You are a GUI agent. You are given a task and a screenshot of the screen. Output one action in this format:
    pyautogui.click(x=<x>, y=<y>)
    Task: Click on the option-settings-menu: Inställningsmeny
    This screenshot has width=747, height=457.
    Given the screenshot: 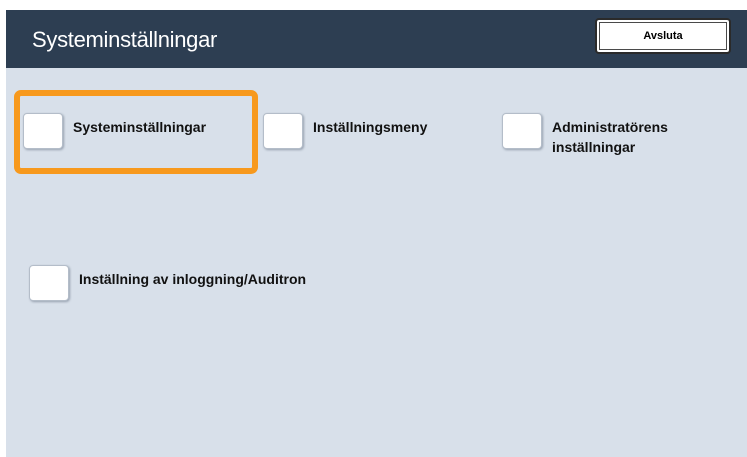 What is the action you would take?
    pyautogui.click(x=368, y=133)
    